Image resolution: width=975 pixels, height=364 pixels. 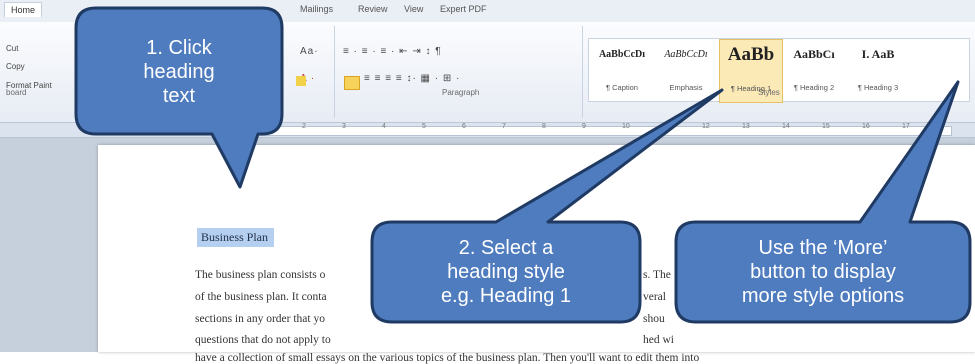 What do you see at coordinates (179, 72) in the screenshot?
I see `callout-1-text: 1. Click heading text` at bounding box center [179, 72].